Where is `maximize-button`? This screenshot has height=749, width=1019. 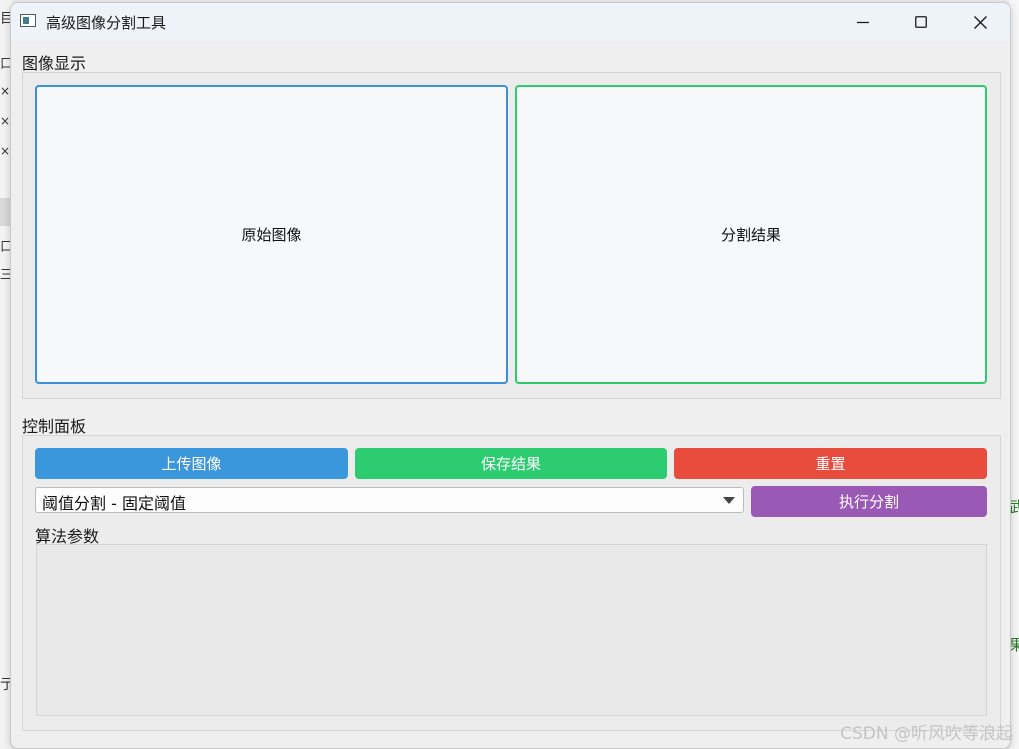
maximize-button is located at coordinates (921, 22).